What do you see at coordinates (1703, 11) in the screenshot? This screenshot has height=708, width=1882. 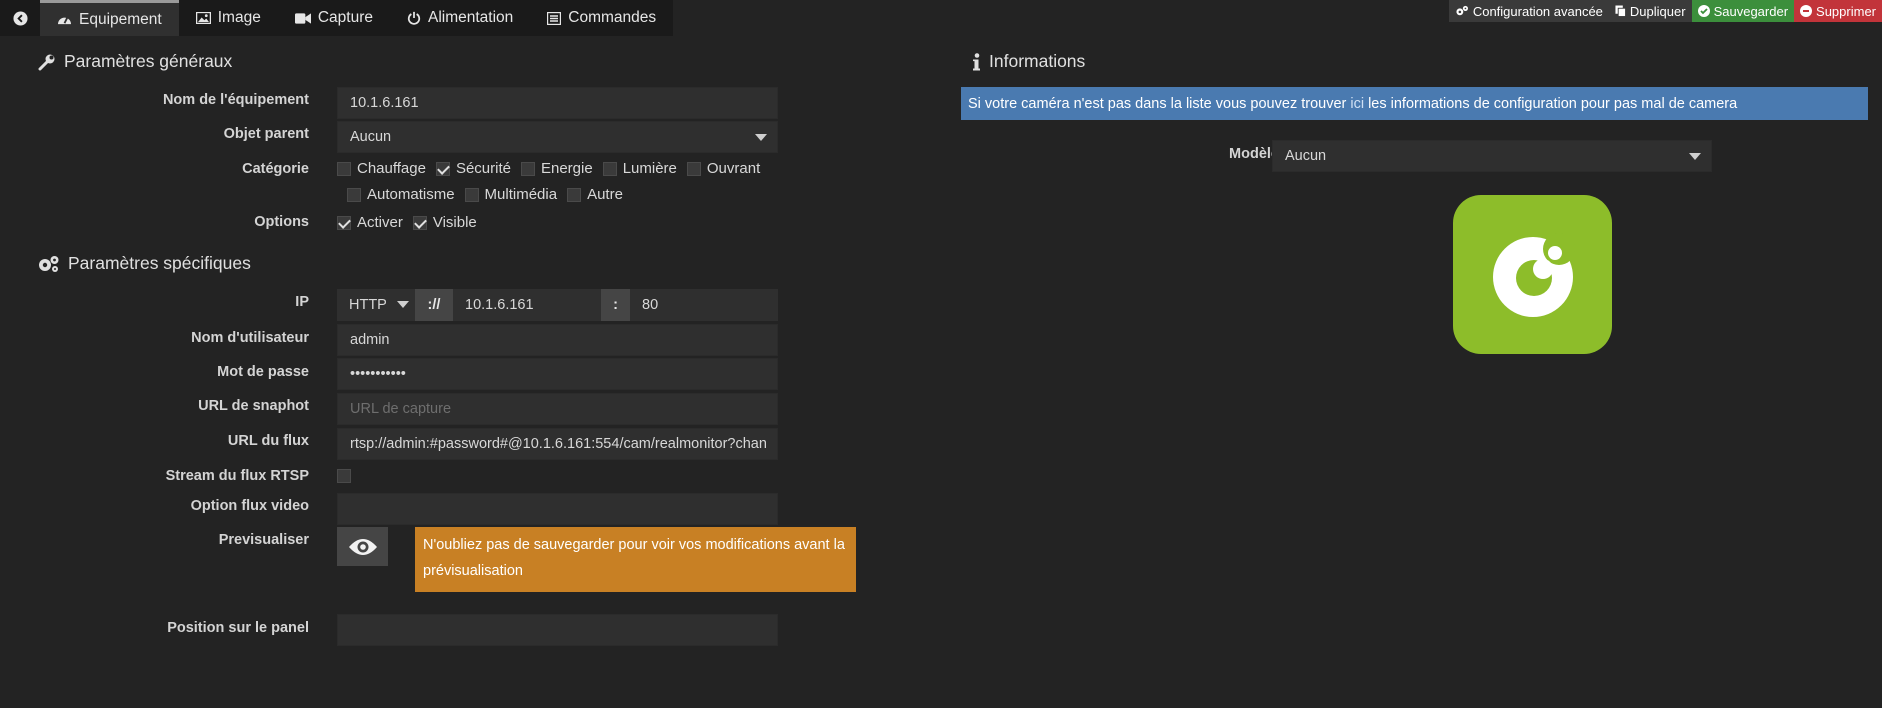 I see `check-circle-icon` at bounding box center [1703, 11].